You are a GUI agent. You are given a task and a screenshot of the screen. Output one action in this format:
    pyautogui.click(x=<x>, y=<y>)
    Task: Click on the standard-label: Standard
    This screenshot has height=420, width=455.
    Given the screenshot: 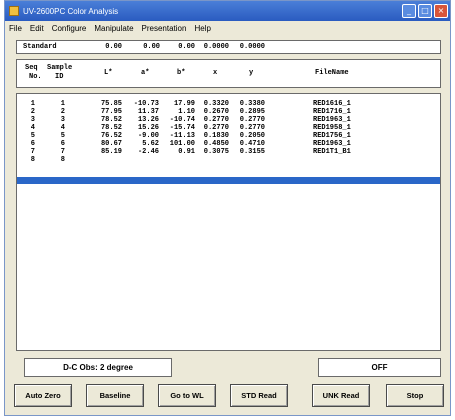 What is the action you would take?
    pyautogui.click(x=40, y=47)
    